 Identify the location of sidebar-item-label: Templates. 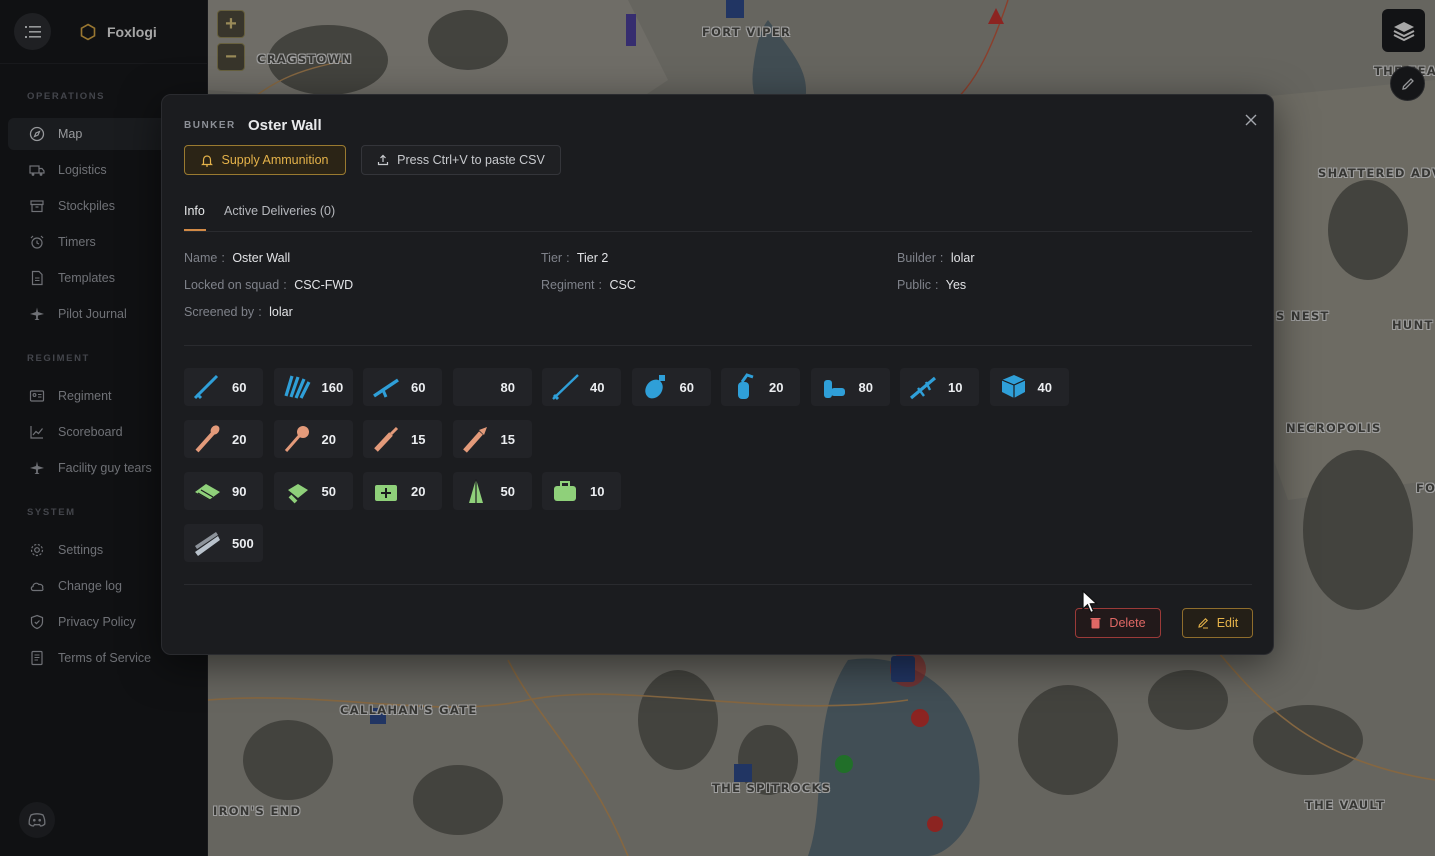
(86, 278).